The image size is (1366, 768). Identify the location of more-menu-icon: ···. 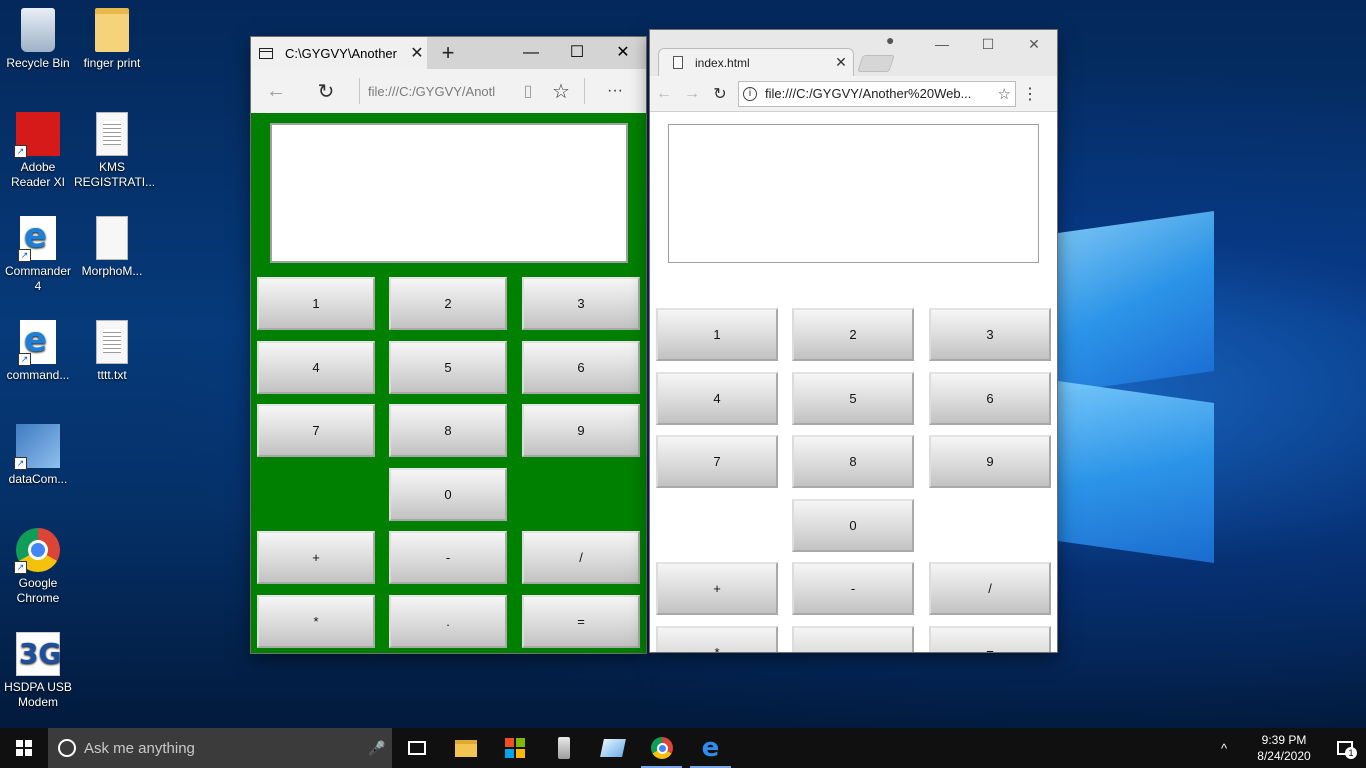
(615, 91).